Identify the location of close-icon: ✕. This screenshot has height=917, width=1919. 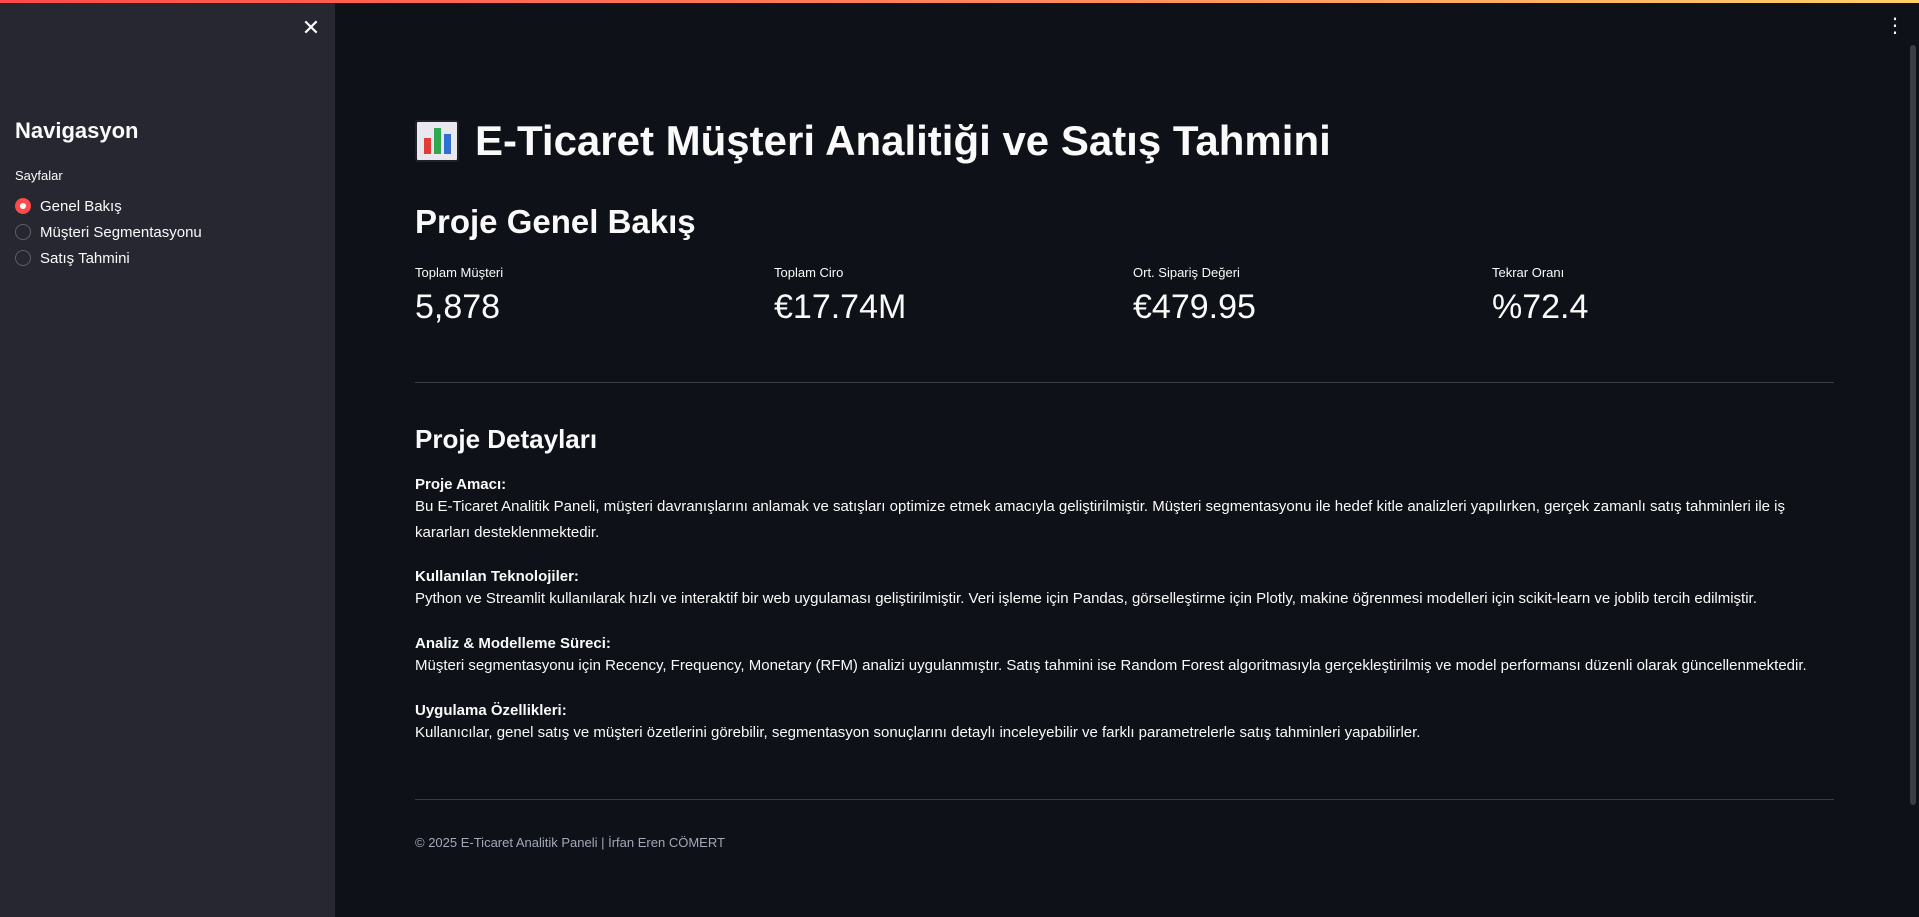
(311, 28).